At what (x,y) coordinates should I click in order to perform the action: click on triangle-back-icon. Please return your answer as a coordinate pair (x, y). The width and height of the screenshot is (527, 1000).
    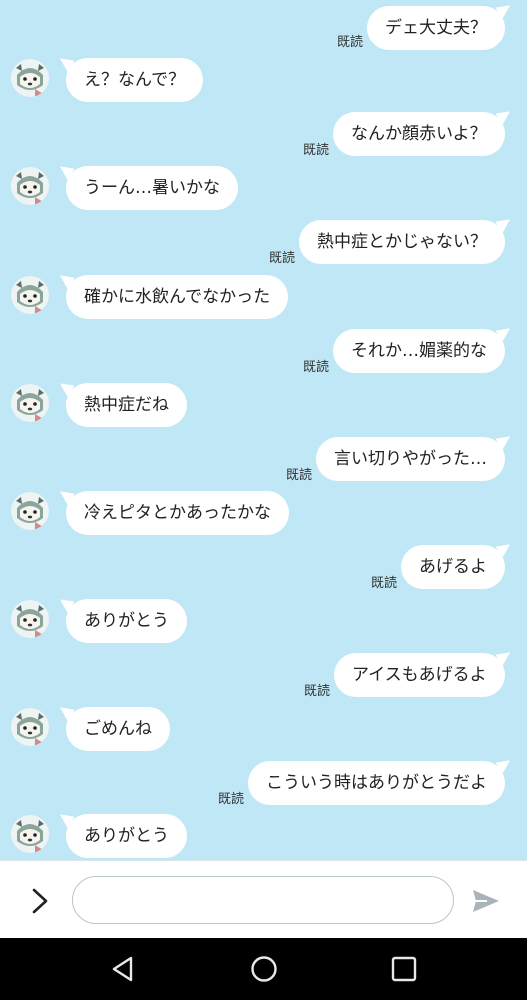
    Looking at the image, I should click on (123, 969).